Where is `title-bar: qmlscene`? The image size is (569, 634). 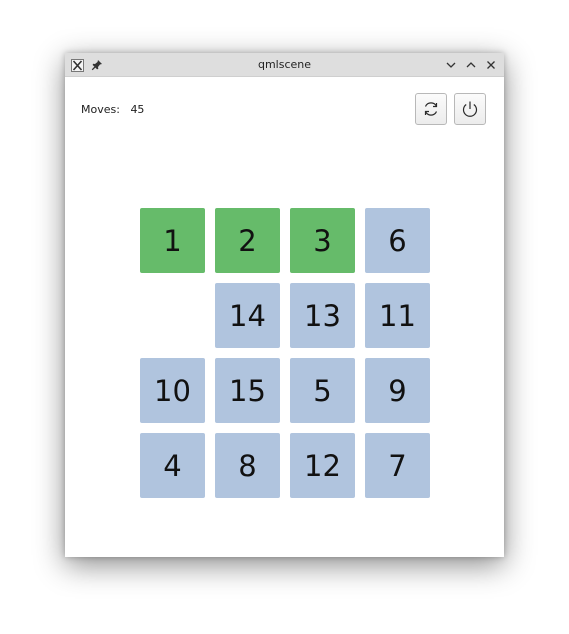
title-bar: qmlscene is located at coordinates (284, 65).